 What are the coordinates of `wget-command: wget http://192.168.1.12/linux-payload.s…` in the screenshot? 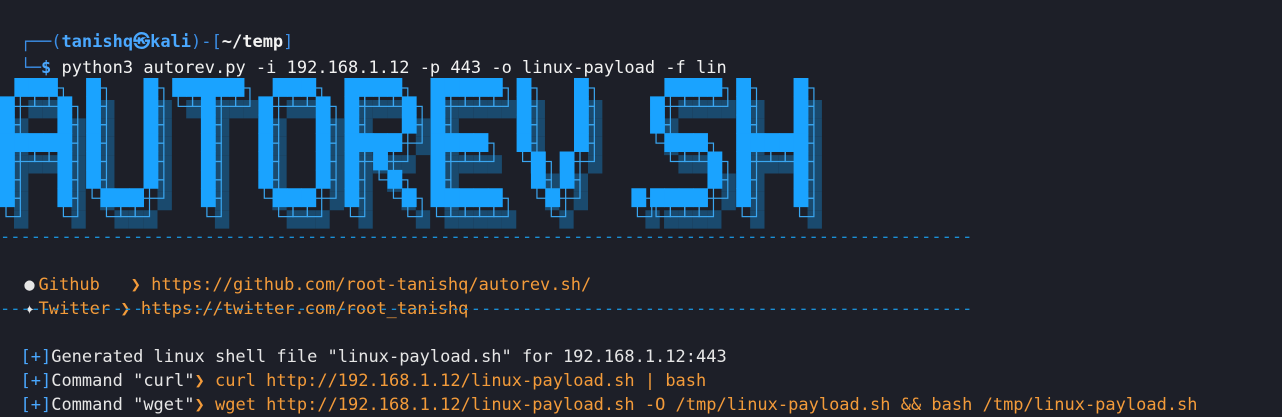 It's located at (701, 405).